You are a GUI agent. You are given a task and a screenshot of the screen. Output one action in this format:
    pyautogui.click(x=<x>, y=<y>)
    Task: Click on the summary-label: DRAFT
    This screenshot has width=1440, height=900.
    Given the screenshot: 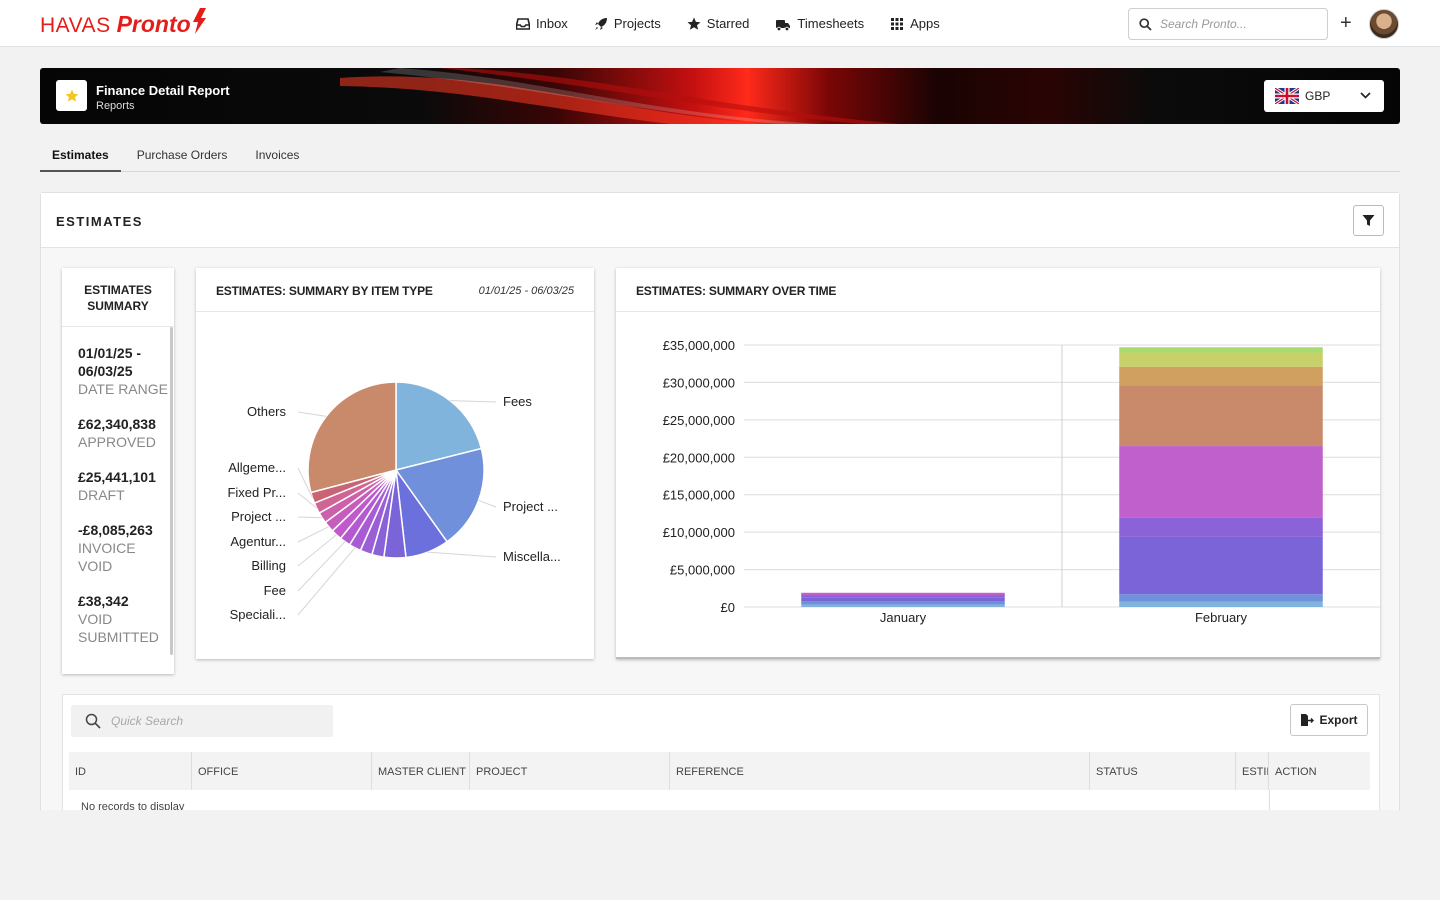 What is the action you would take?
    pyautogui.click(x=101, y=495)
    